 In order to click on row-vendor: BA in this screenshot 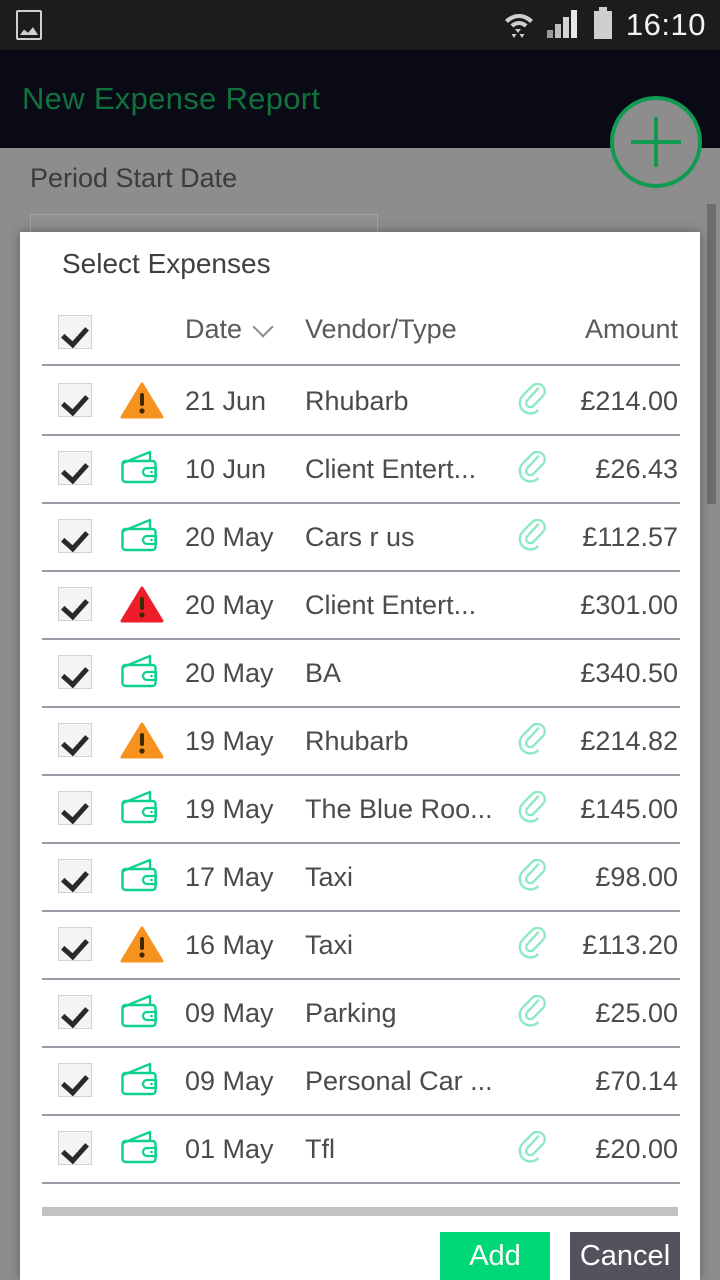, I will do `click(323, 673)`.